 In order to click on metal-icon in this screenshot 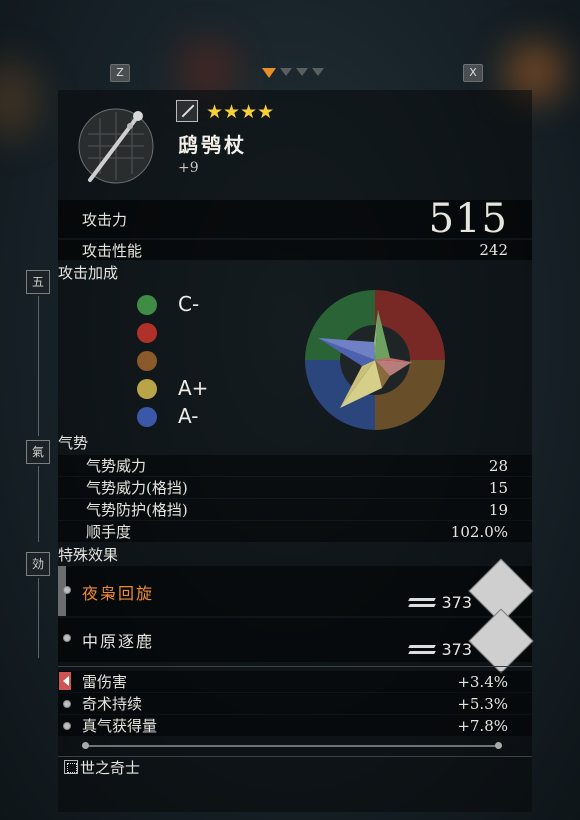, I will do `click(147, 389)`.